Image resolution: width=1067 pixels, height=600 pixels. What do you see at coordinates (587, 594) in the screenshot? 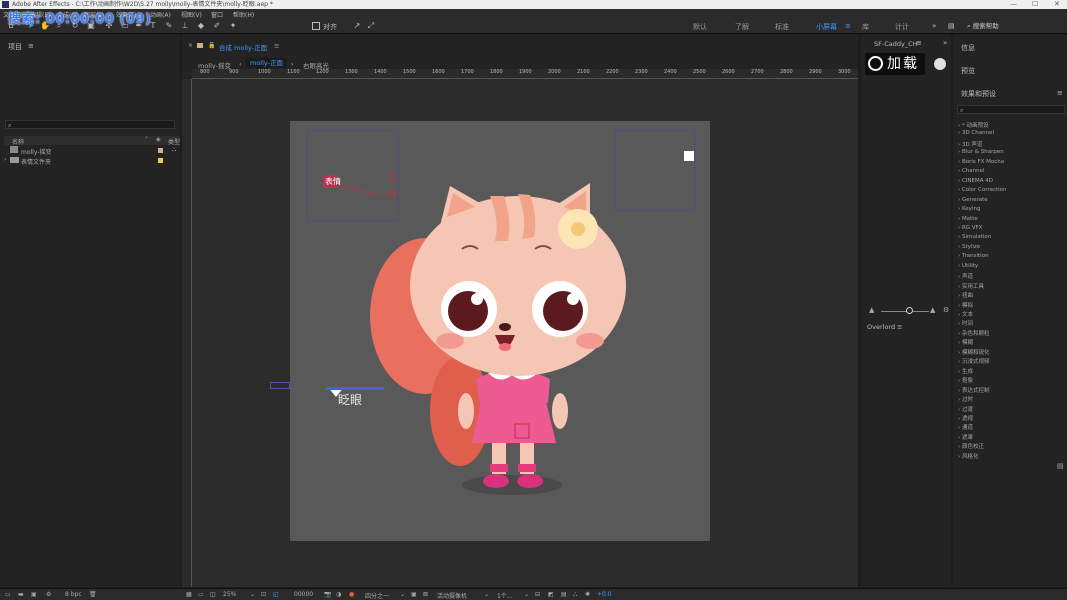
I see `exposure-icon: ✺` at bounding box center [587, 594].